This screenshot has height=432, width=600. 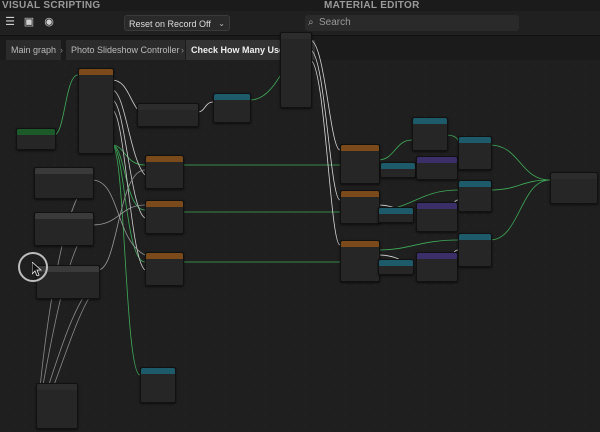 What do you see at coordinates (574, 188) in the screenshot?
I see `graph-node-output` at bounding box center [574, 188].